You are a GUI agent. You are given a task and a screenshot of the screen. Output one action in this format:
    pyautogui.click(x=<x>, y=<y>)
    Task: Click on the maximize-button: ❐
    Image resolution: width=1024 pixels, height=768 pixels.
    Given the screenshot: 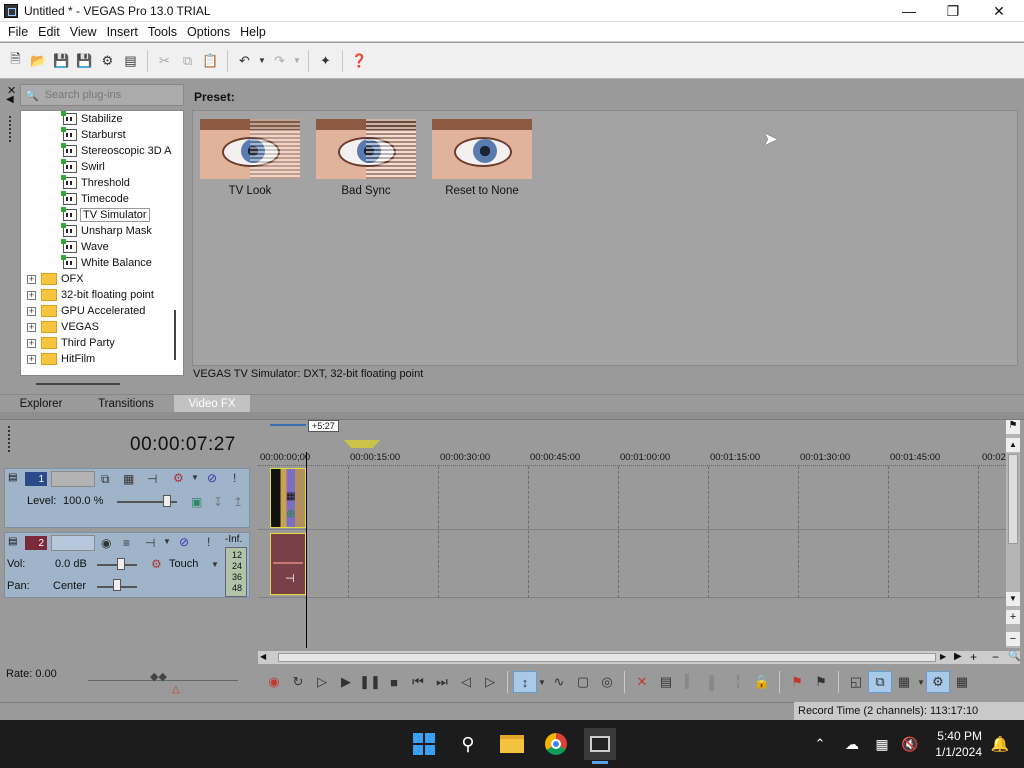 What is the action you would take?
    pyautogui.click(x=953, y=11)
    